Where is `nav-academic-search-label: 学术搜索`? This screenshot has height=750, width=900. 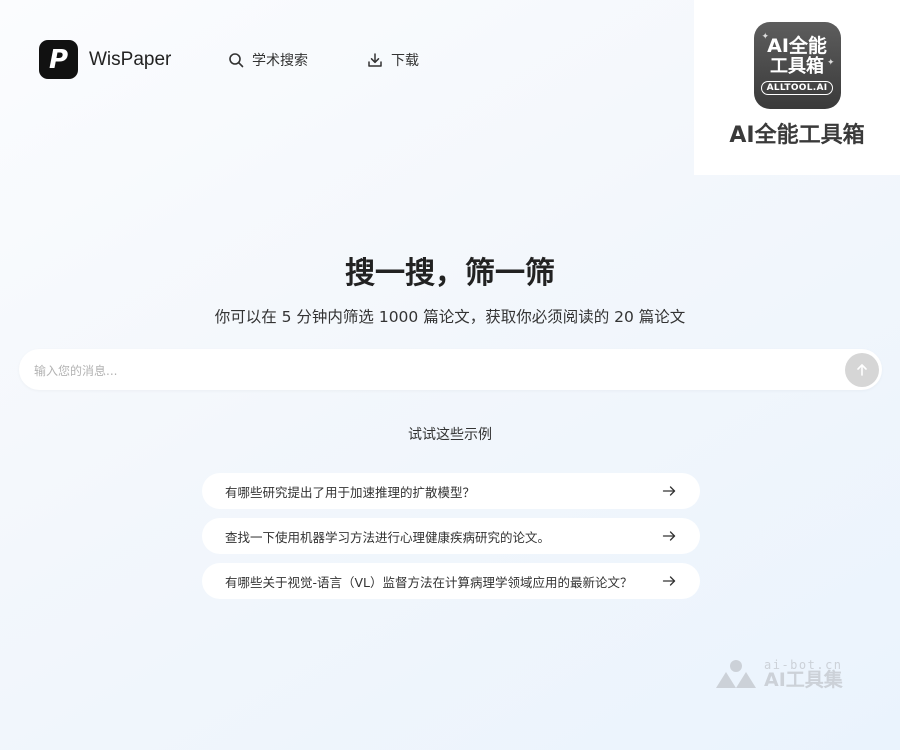 nav-academic-search-label: 学术搜索 is located at coordinates (280, 61).